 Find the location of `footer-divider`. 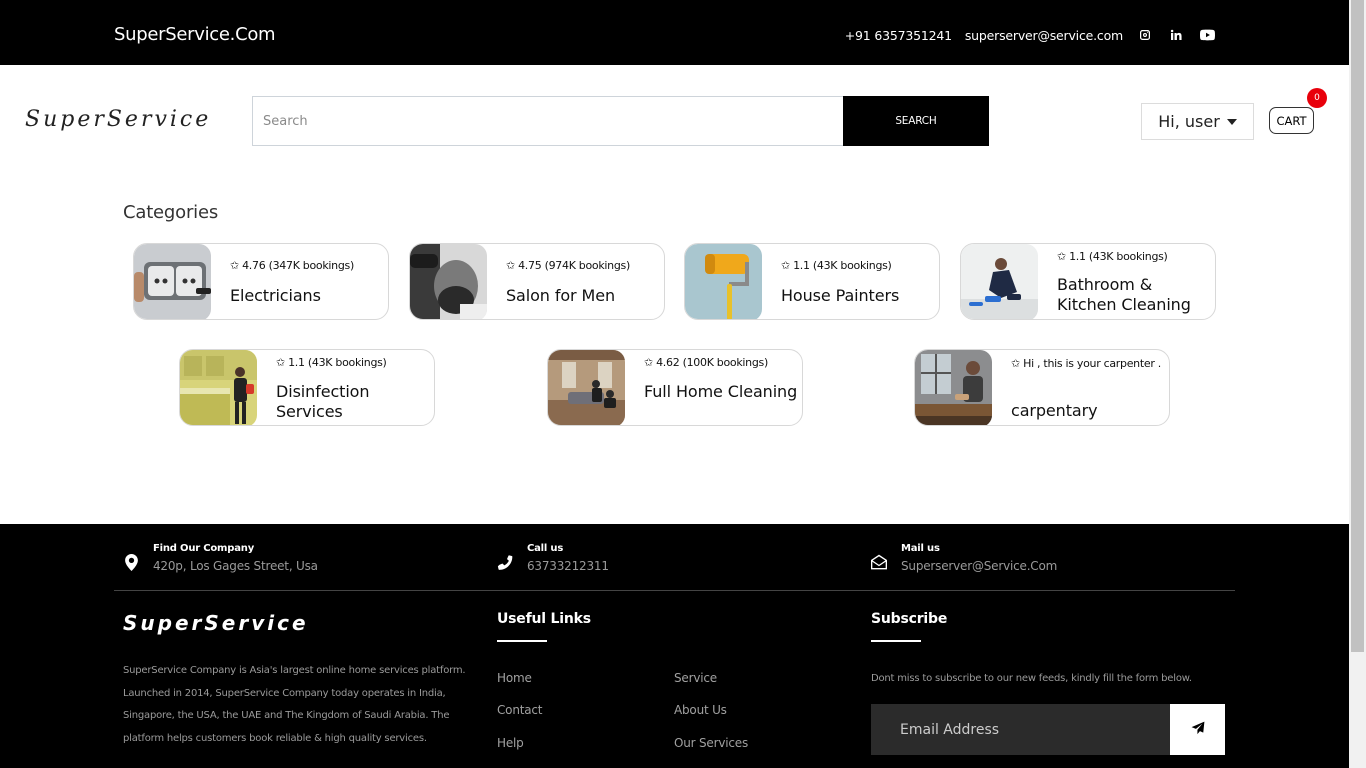

footer-divider is located at coordinates (674, 590).